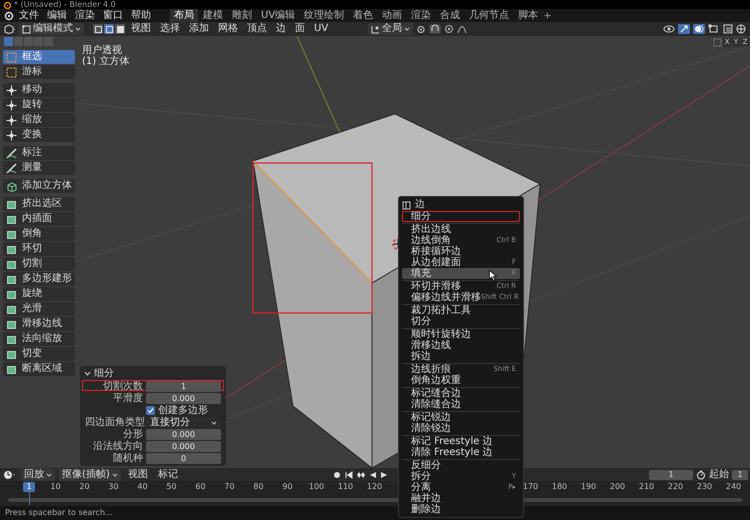 This screenshot has height=520, width=750. I want to click on menu-item: 窗口, so click(113, 15).